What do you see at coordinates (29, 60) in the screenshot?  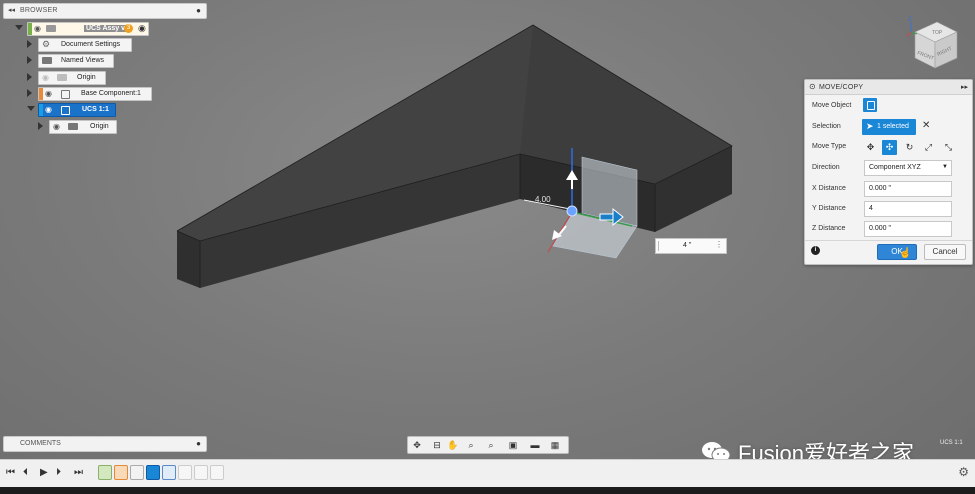 I see `expand-named-views-icon` at bounding box center [29, 60].